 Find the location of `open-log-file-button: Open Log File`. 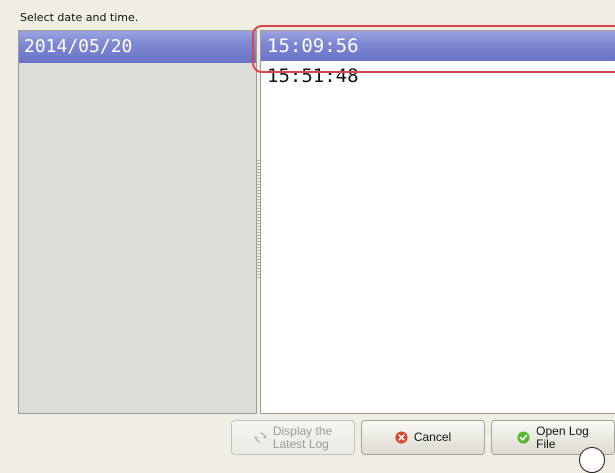

open-log-file-button: Open Log File is located at coordinates (553, 437).